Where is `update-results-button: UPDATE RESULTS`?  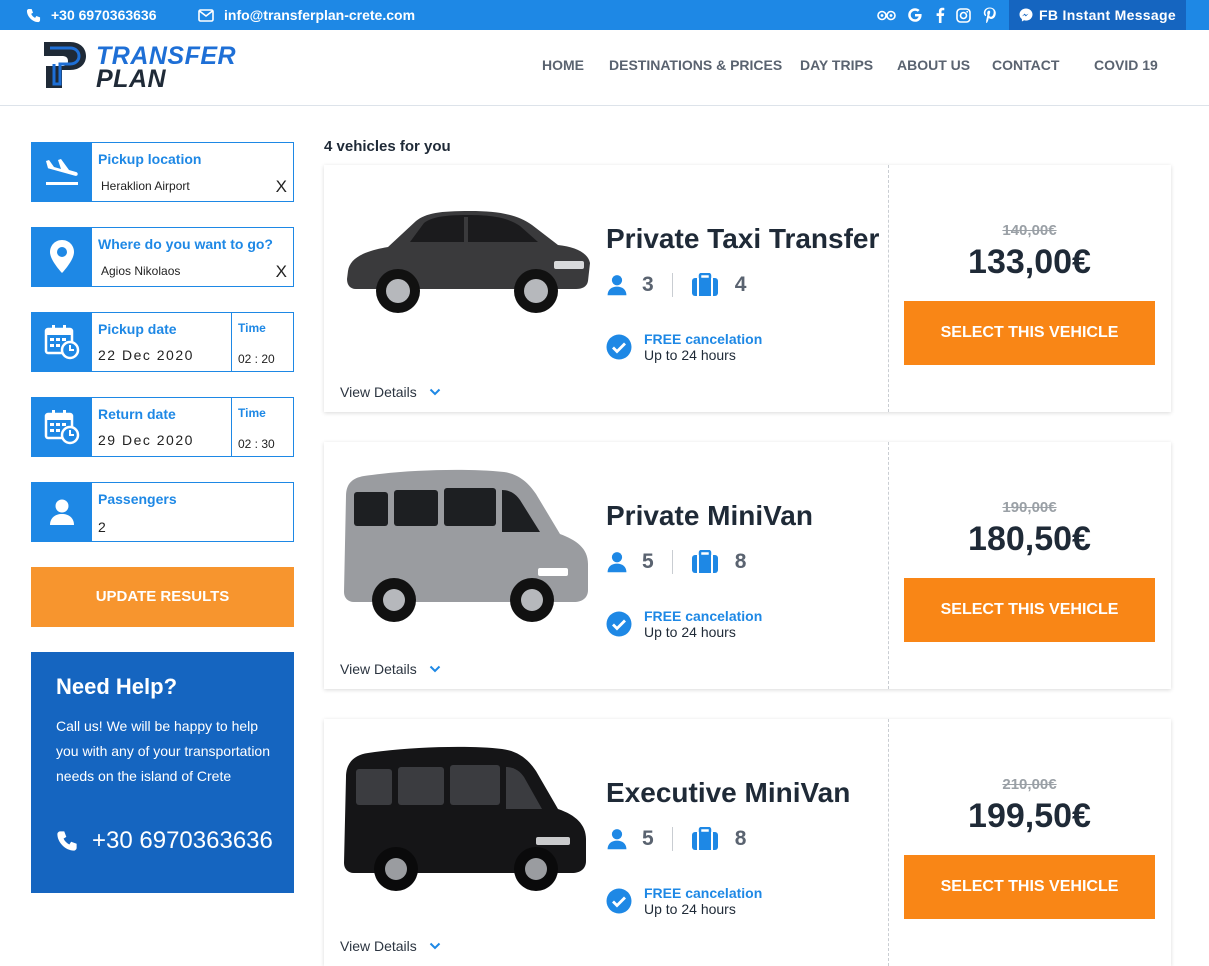
update-results-button: UPDATE RESULTS is located at coordinates (162, 597).